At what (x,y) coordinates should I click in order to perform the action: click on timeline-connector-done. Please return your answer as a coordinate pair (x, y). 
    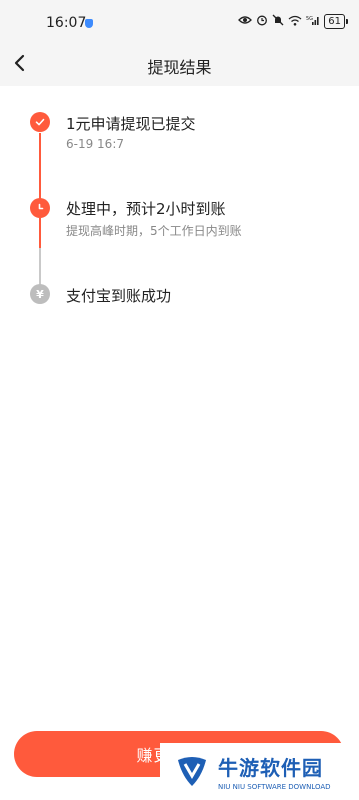
    Looking at the image, I should click on (40, 168).